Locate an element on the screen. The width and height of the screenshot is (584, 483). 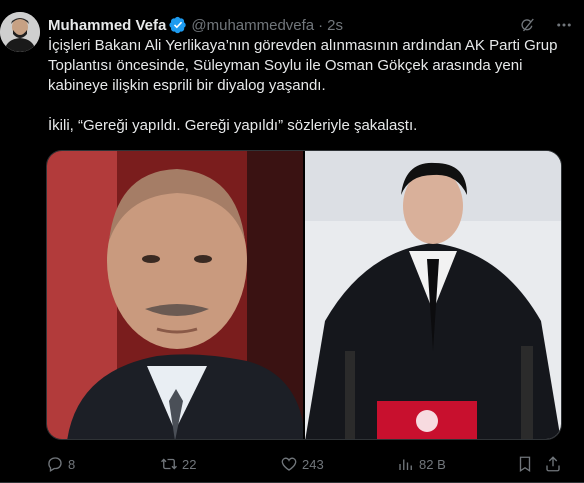
repost-count: 22 is located at coordinates (189, 464).